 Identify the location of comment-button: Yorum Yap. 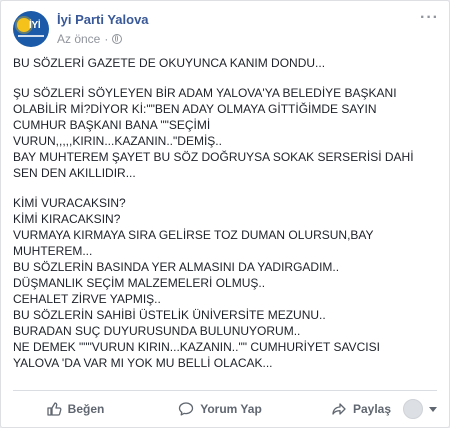
(220, 409).